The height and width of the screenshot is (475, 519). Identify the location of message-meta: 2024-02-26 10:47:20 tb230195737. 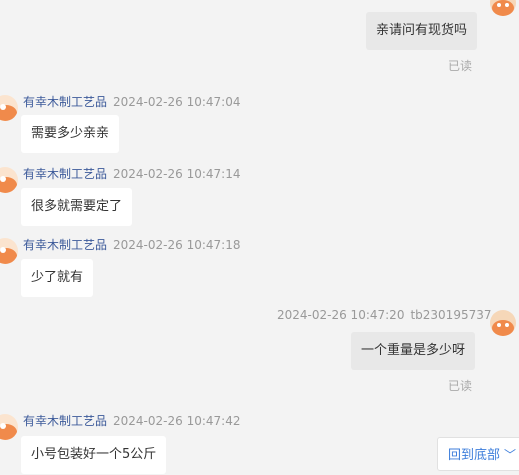
(384, 315).